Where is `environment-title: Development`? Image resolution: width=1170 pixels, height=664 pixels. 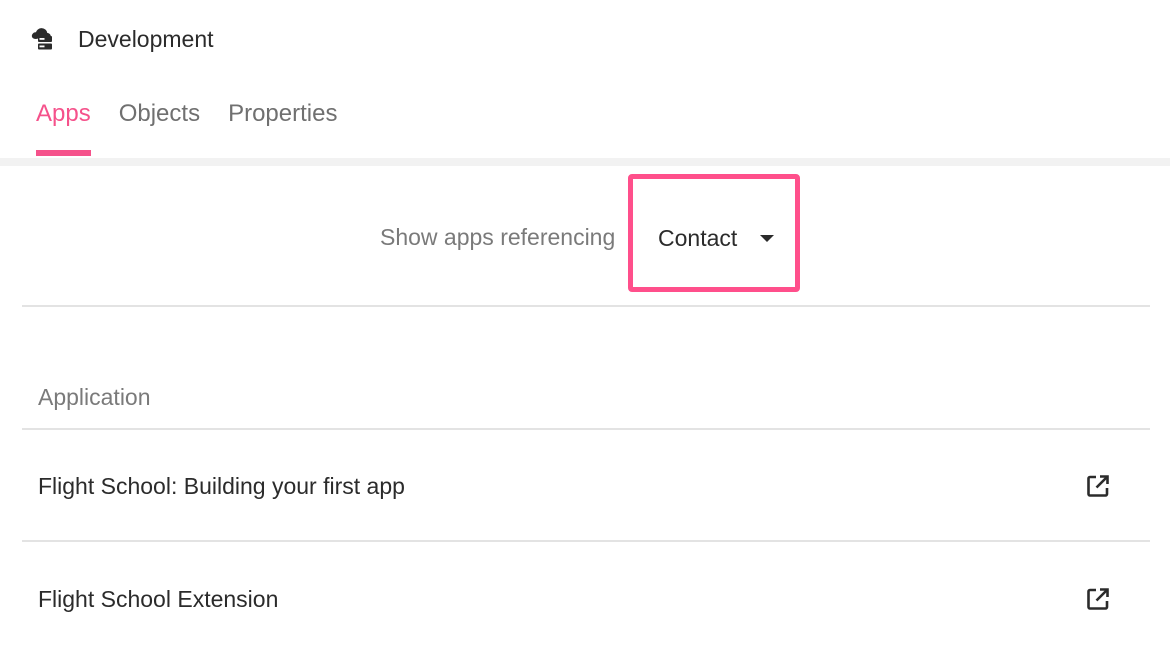 environment-title: Development is located at coordinates (146, 39).